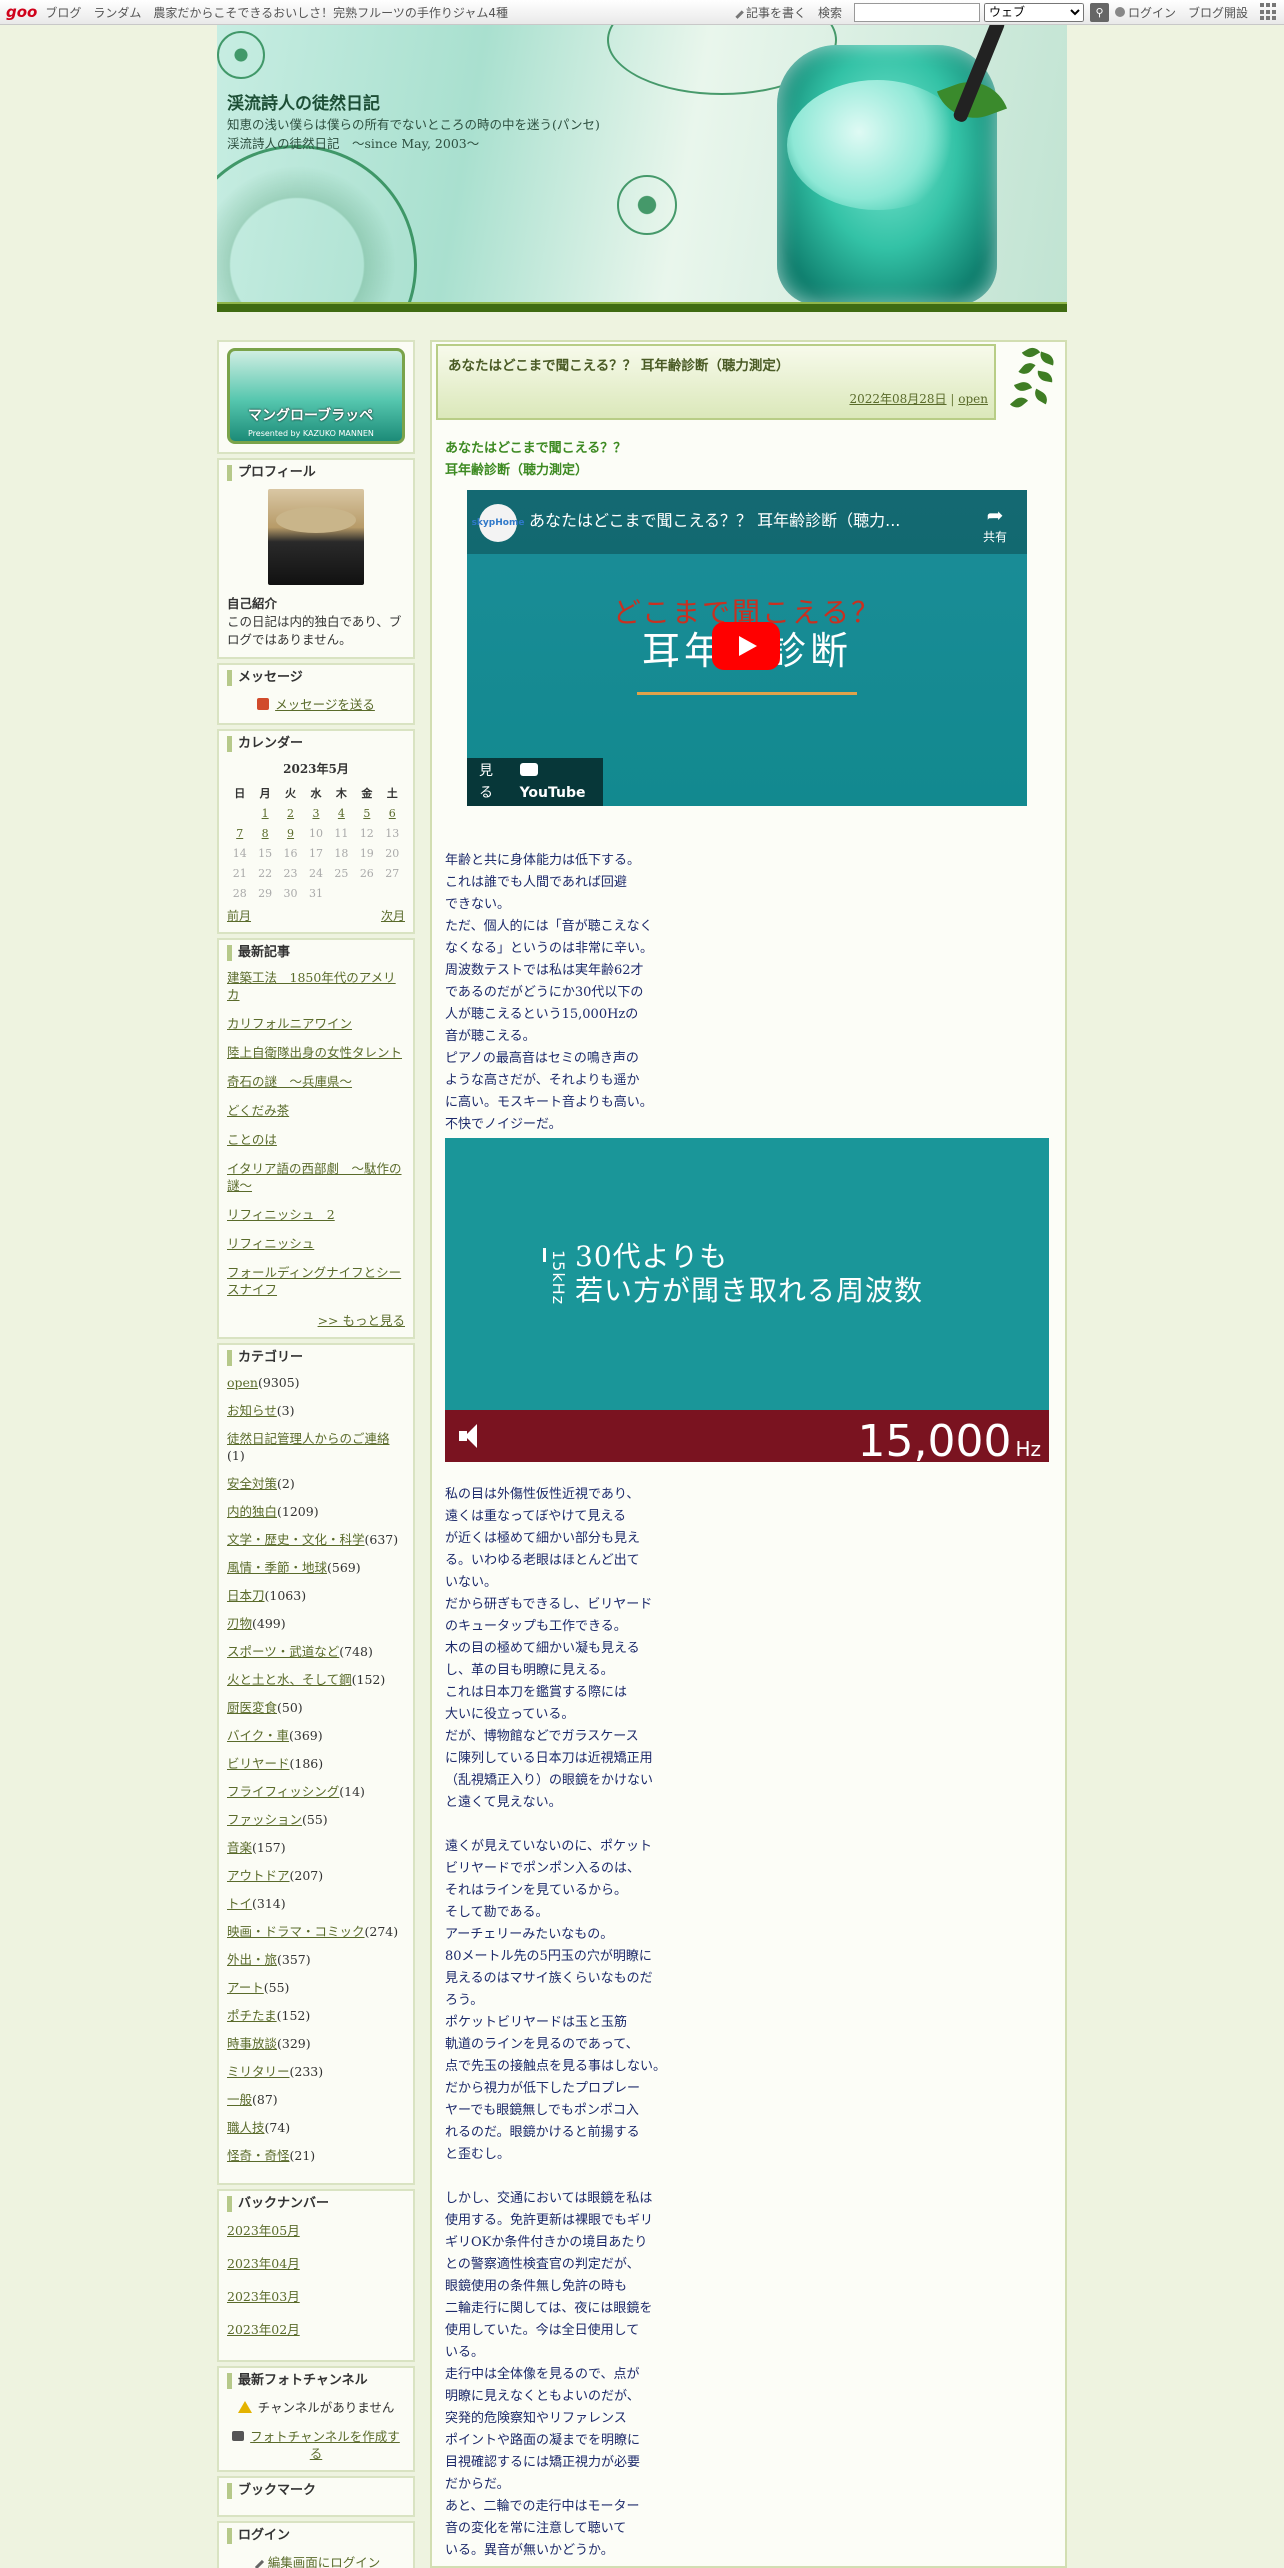  Describe the element at coordinates (290, 813) in the screenshot. I see `calendar-day-link: 2` at that location.